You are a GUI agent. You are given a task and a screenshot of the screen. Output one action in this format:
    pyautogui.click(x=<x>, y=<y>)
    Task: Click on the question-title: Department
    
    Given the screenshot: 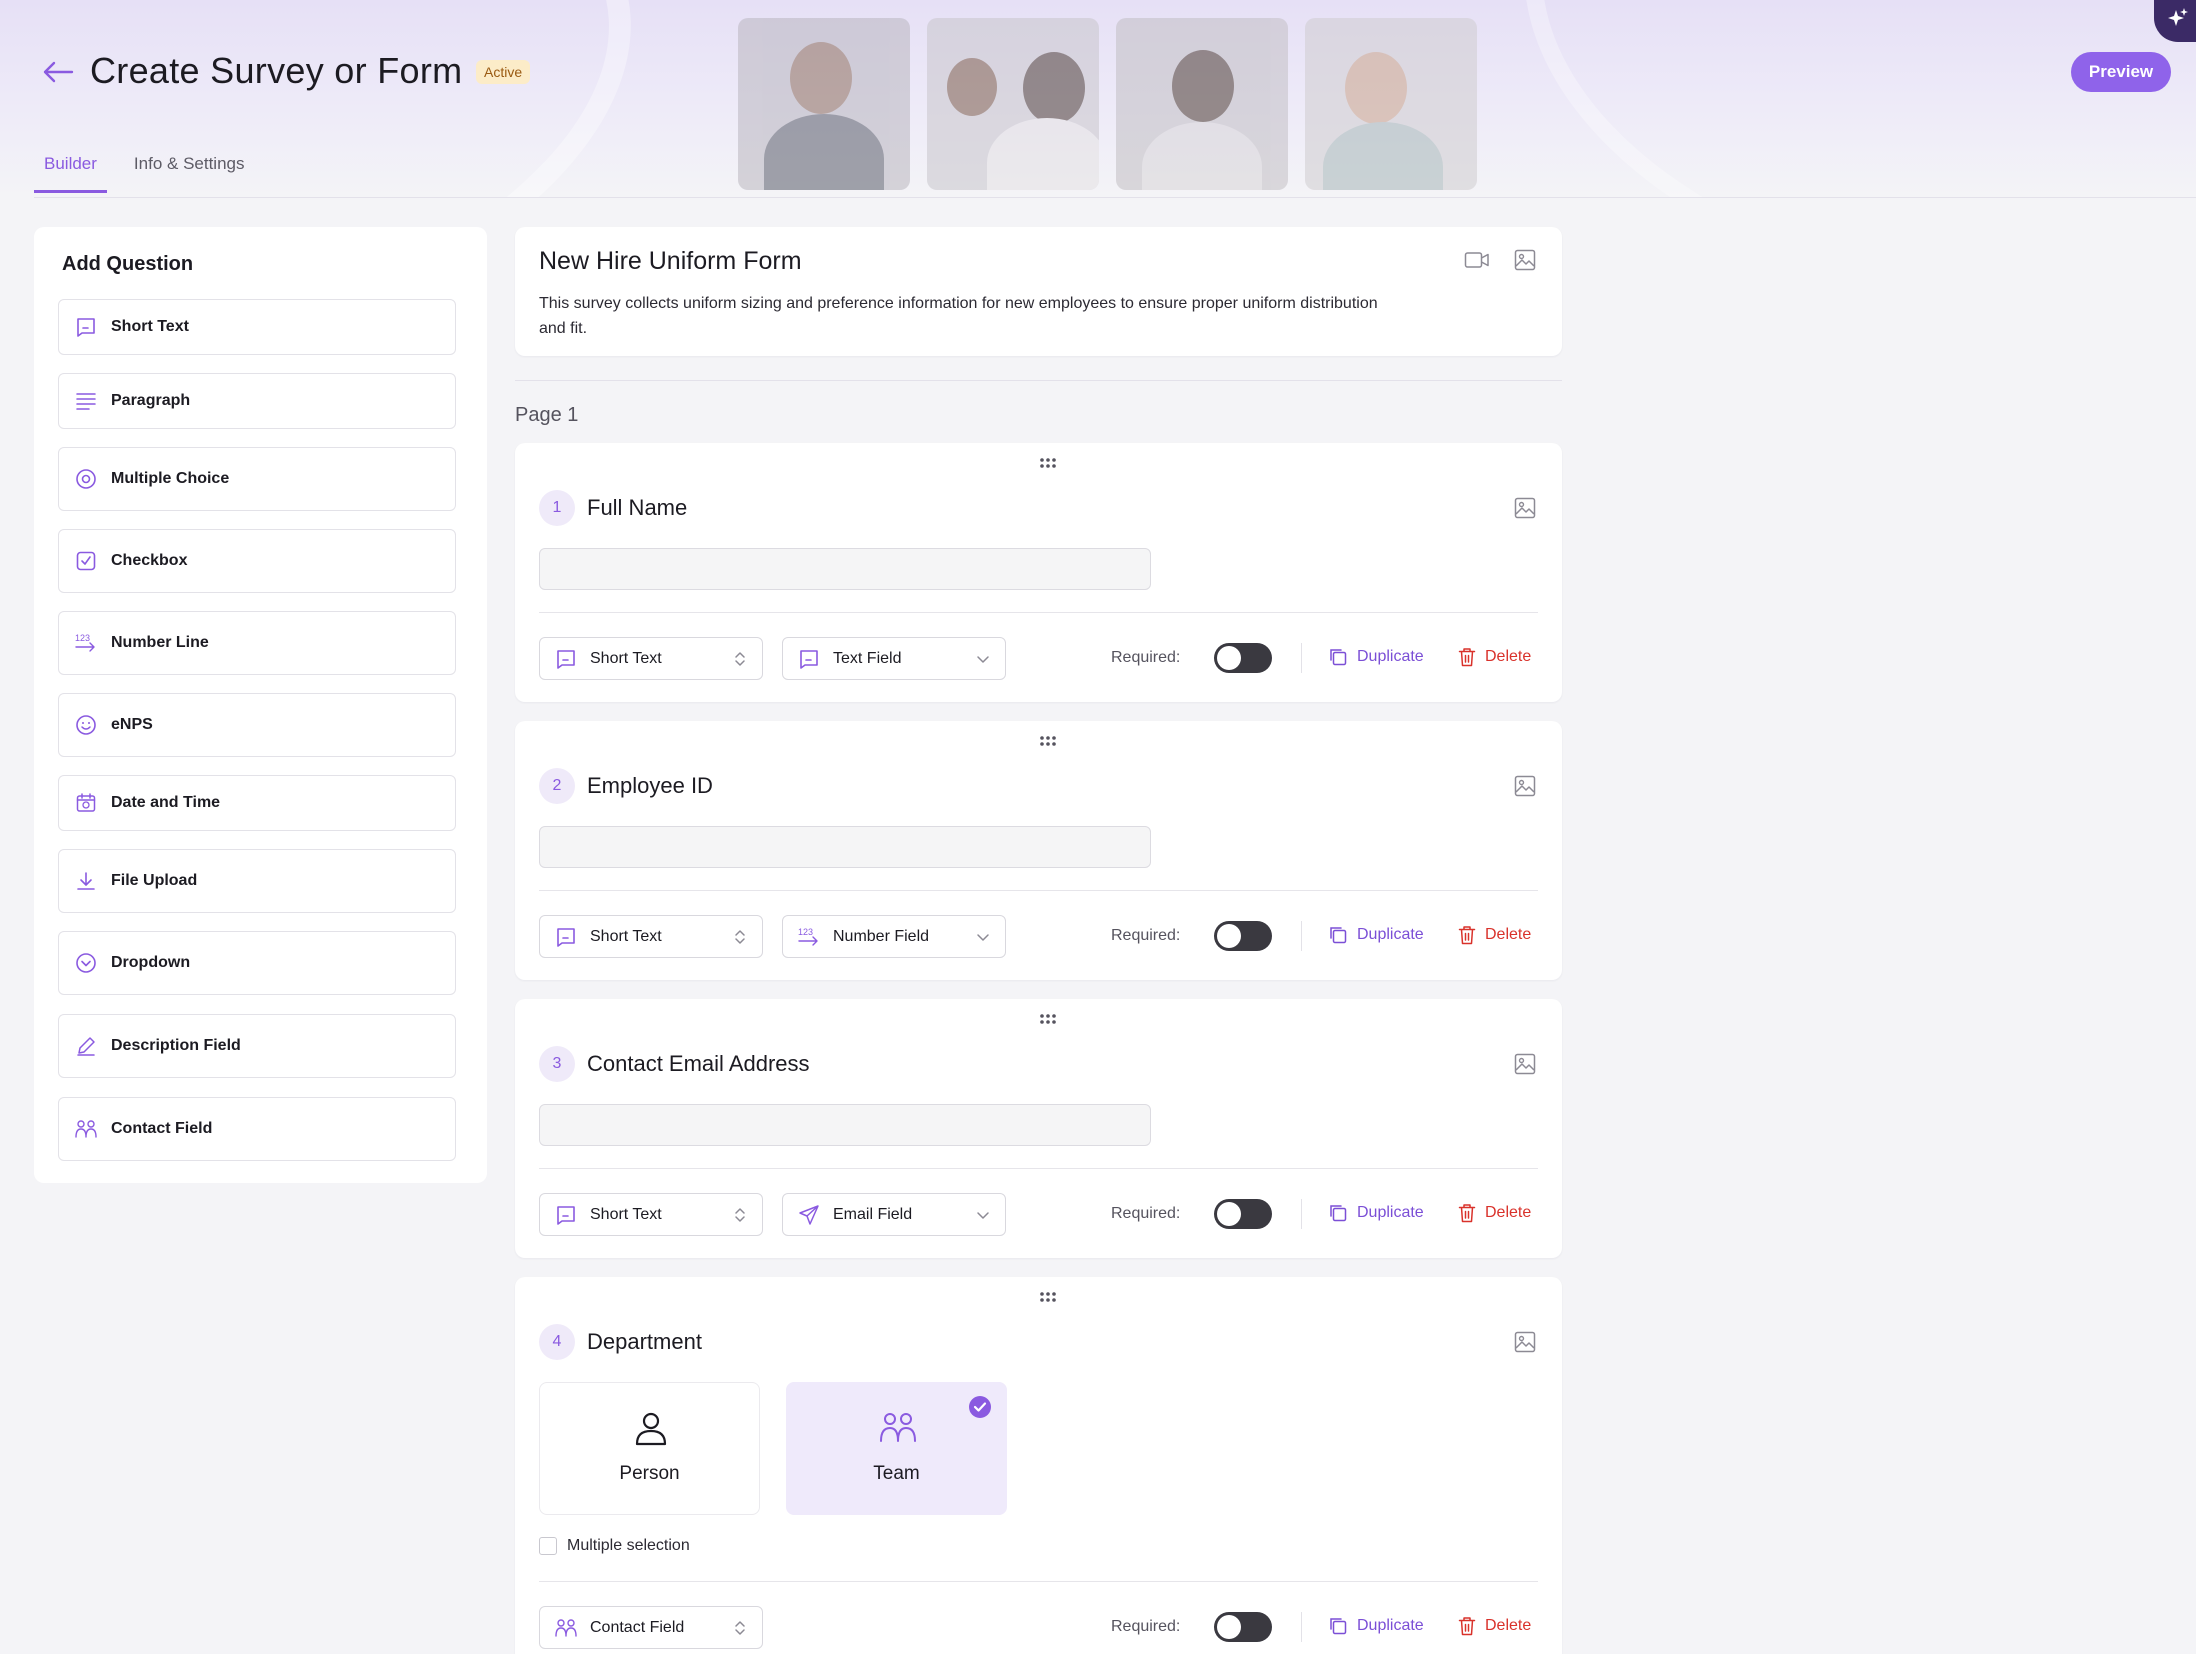 What is the action you would take?
    pyautogui.click(x=644, y=1342)
    